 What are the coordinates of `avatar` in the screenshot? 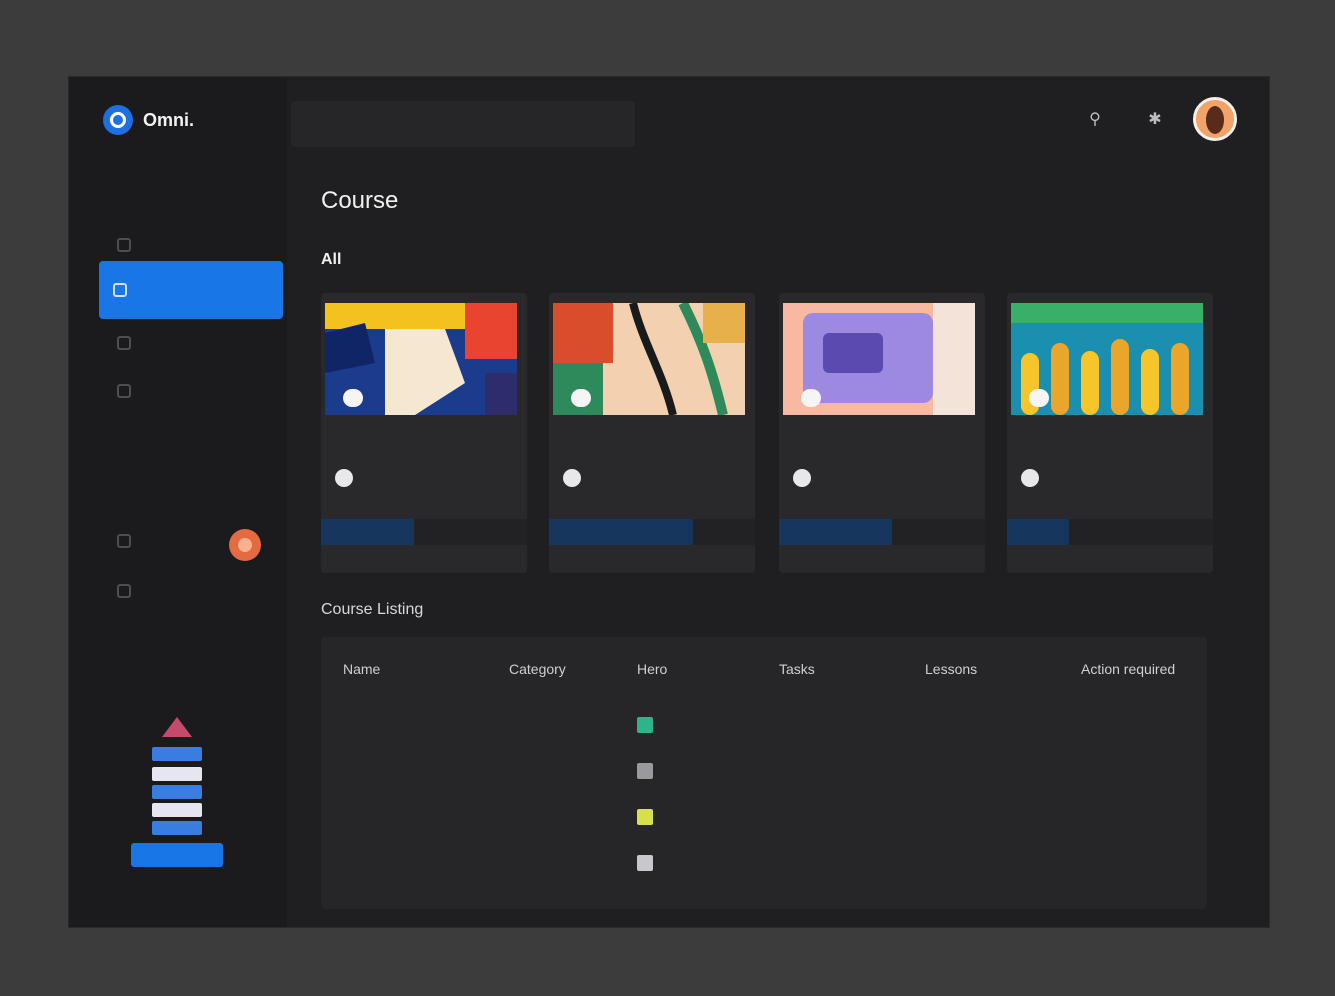 It's located at (1215, 119).